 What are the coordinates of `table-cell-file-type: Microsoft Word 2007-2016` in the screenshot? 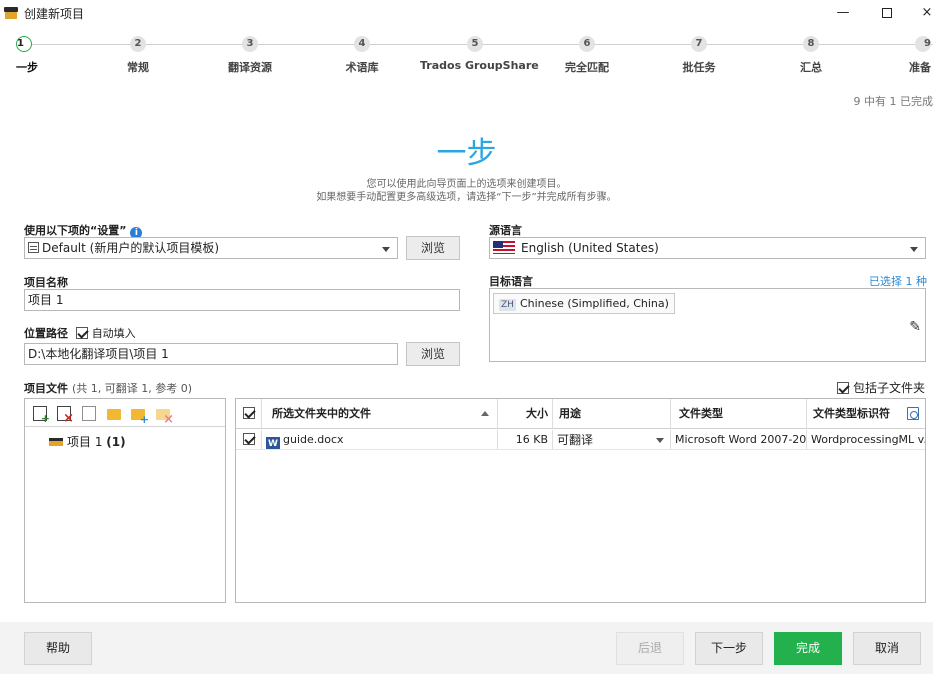 It's located at (739, 440).